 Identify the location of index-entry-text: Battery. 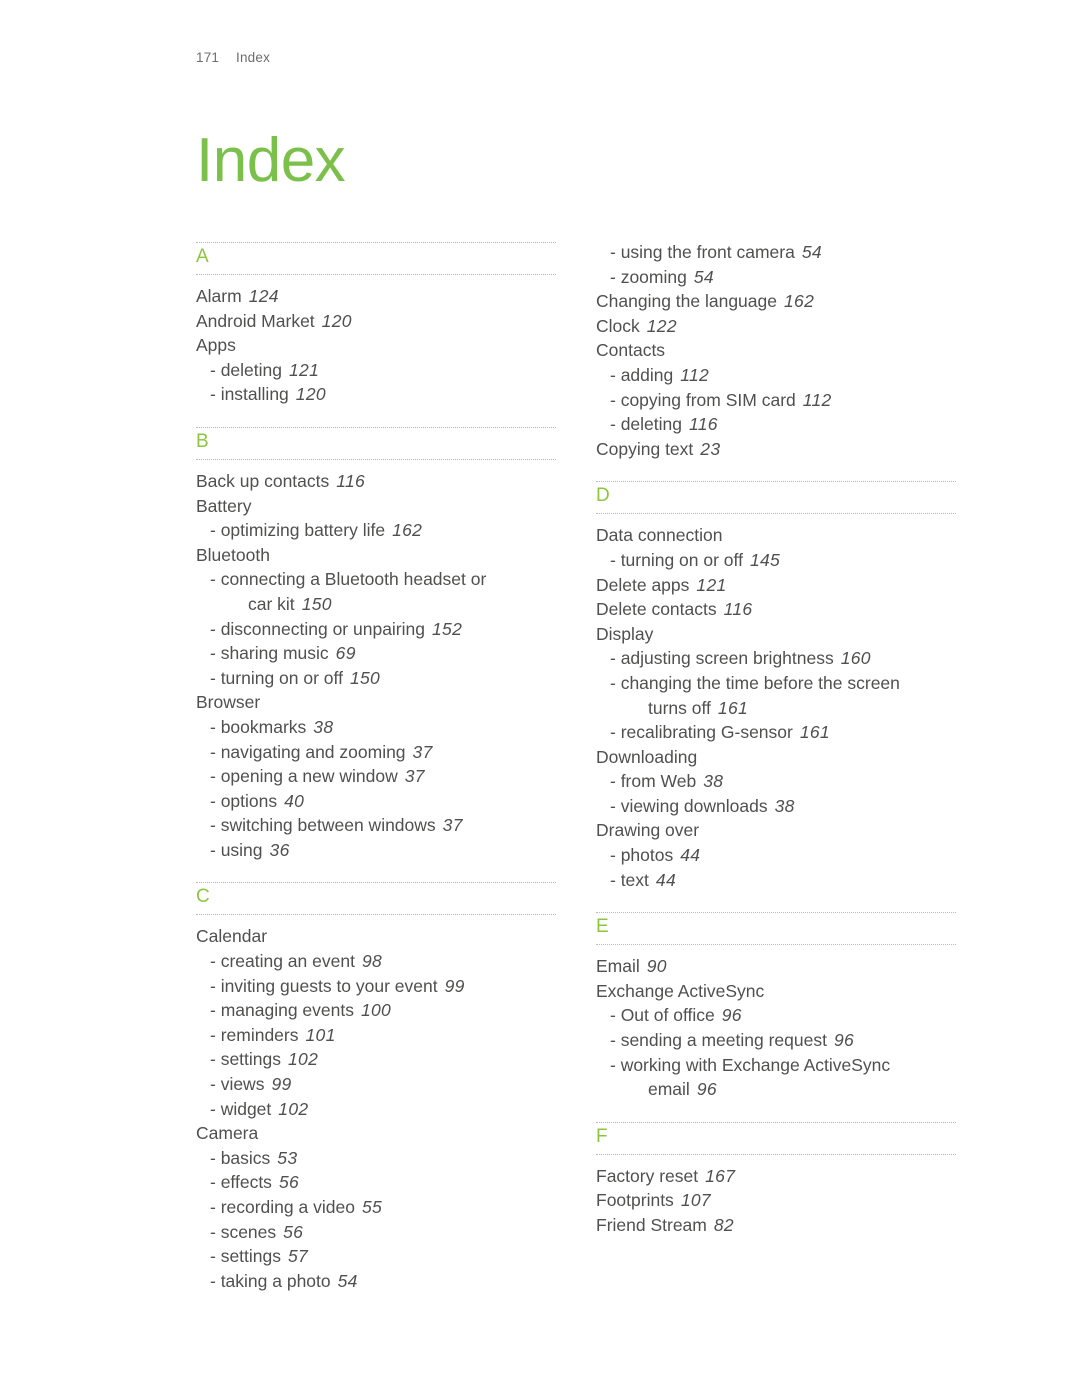
(224, 505).